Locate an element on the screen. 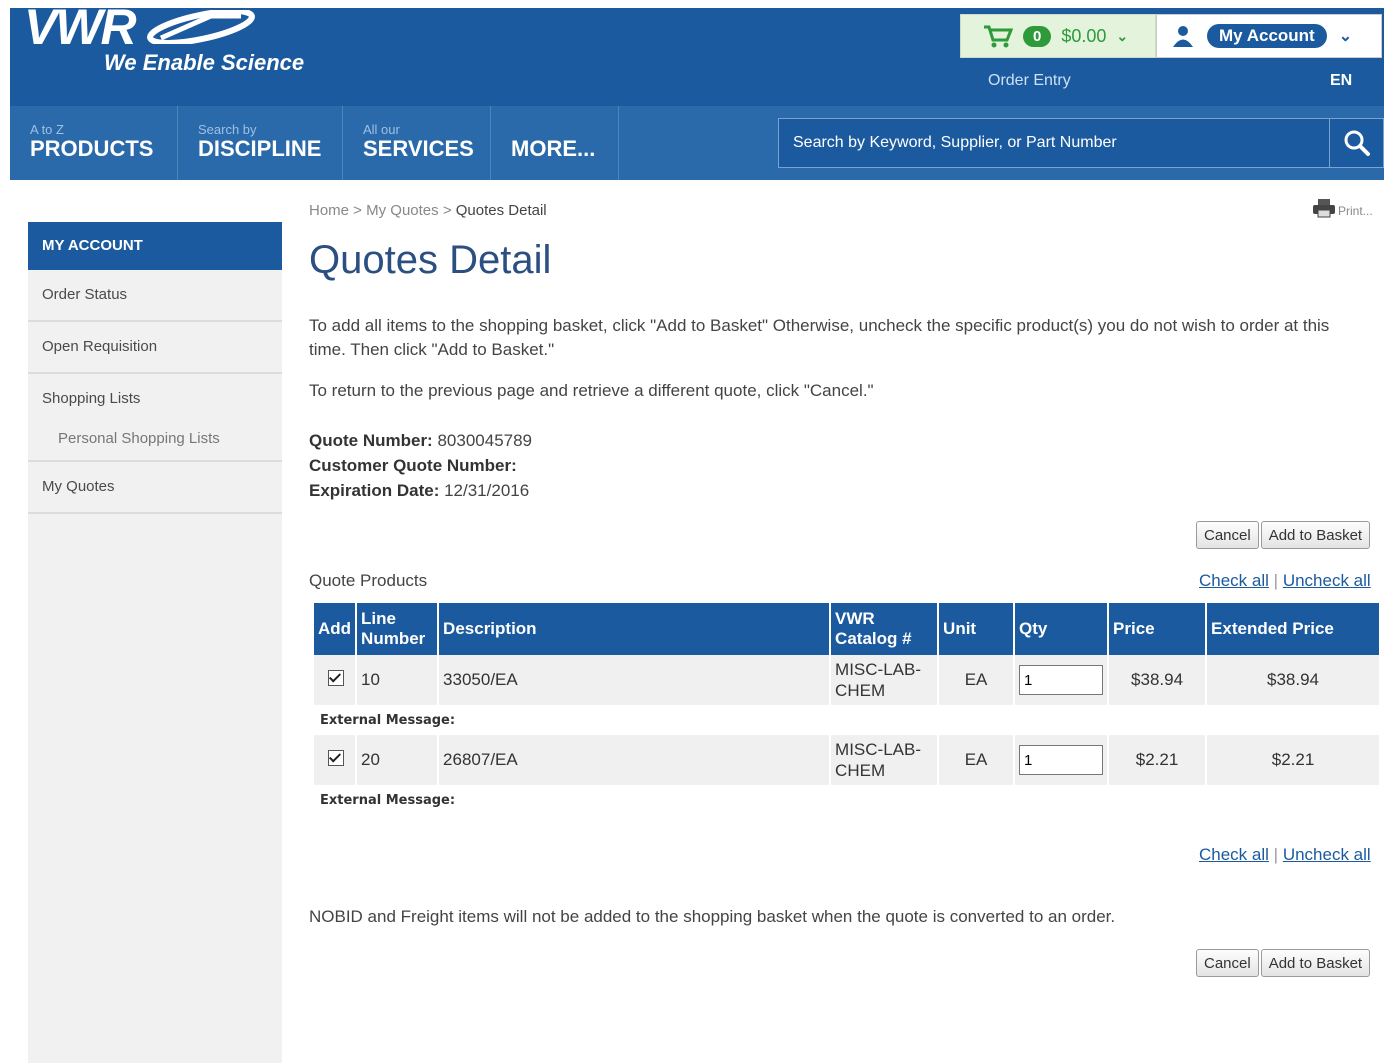 This screenshot has width=1384, height=1063. nav-products: A to Z PRODUCTS is located at coordinates (94, 143).